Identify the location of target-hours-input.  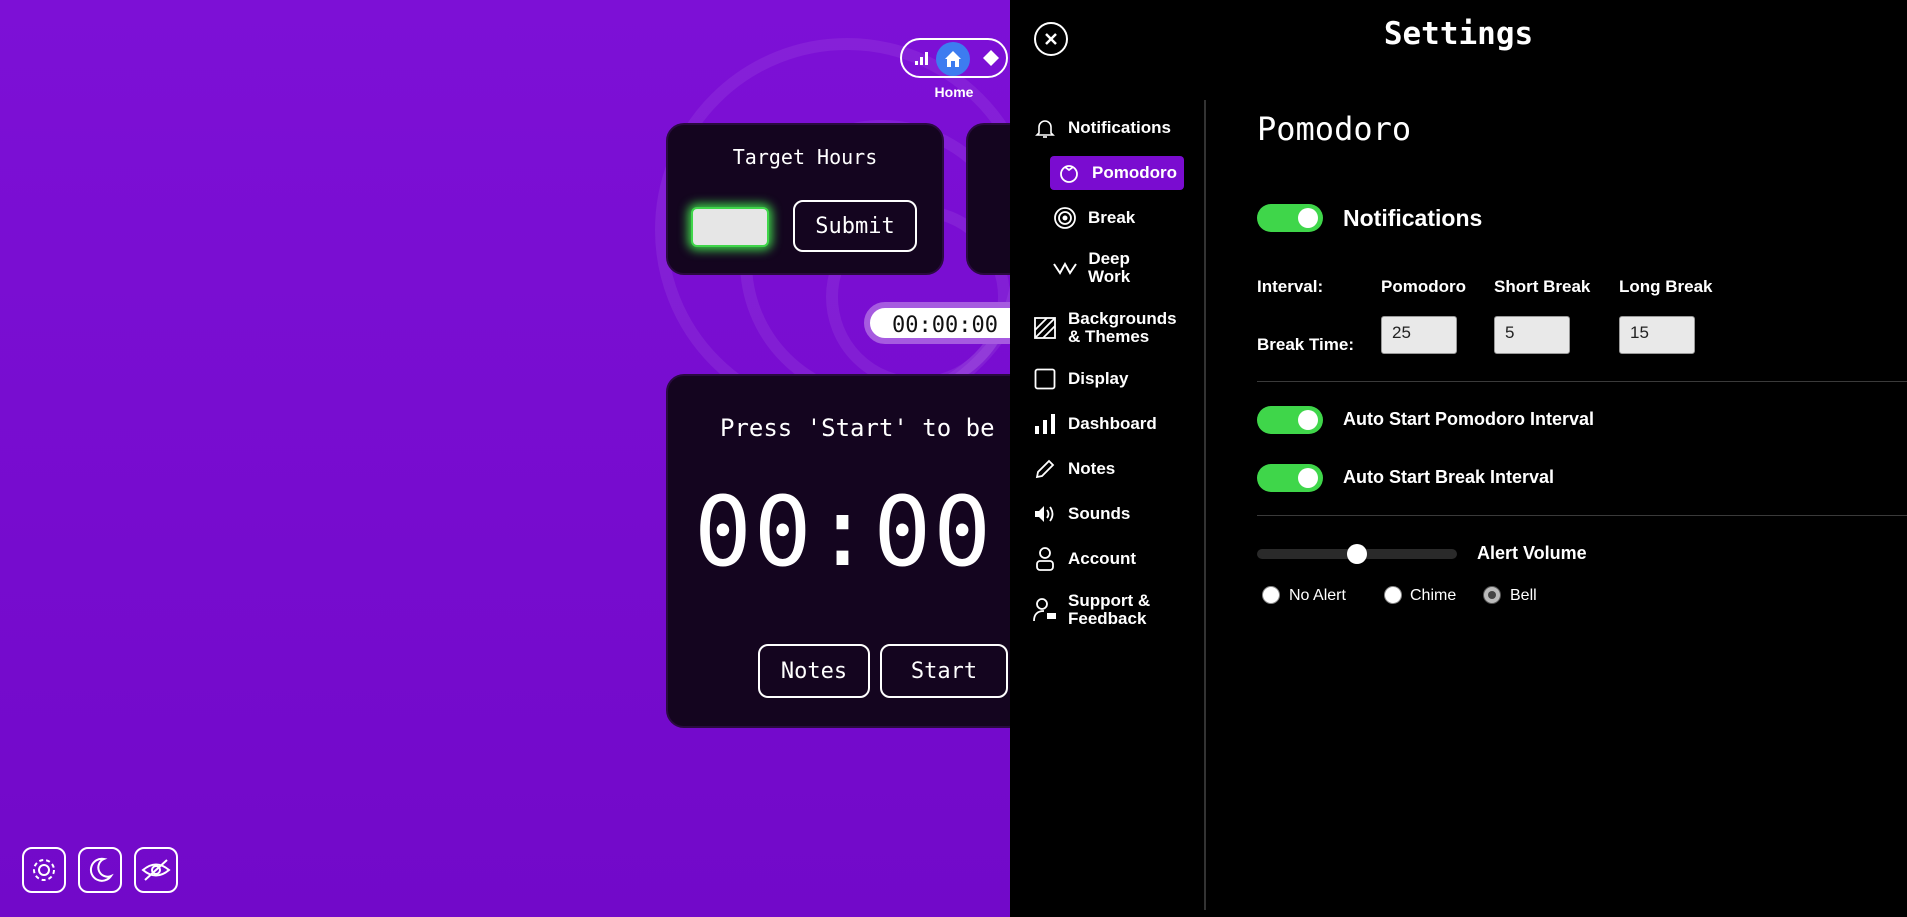
(730, 227).